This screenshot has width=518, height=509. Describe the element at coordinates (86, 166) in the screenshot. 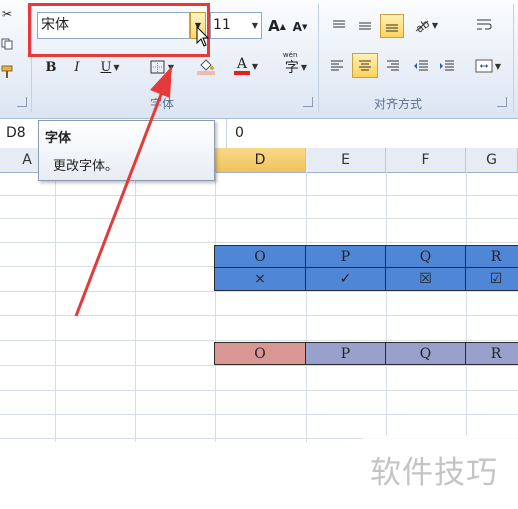

I see `tooltip-description: 更改字体。` at that location.